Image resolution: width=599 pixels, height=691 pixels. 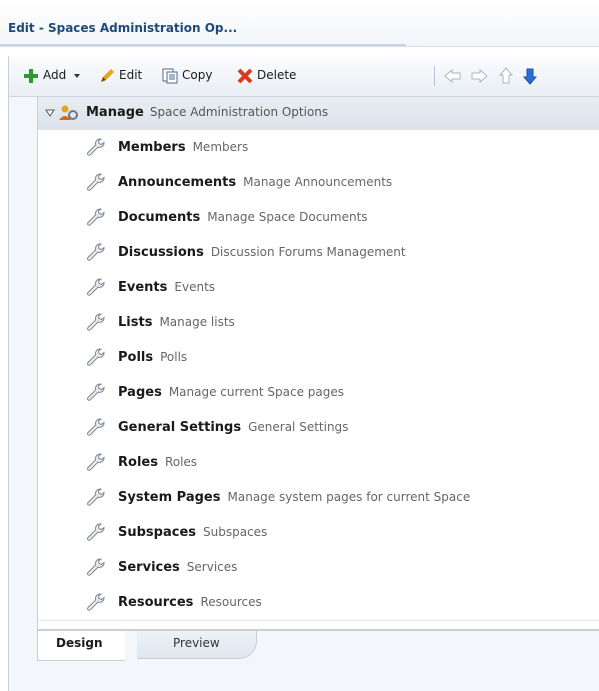 I want to click on tree-row-name: Subspaces, so click(x=157, y=532).